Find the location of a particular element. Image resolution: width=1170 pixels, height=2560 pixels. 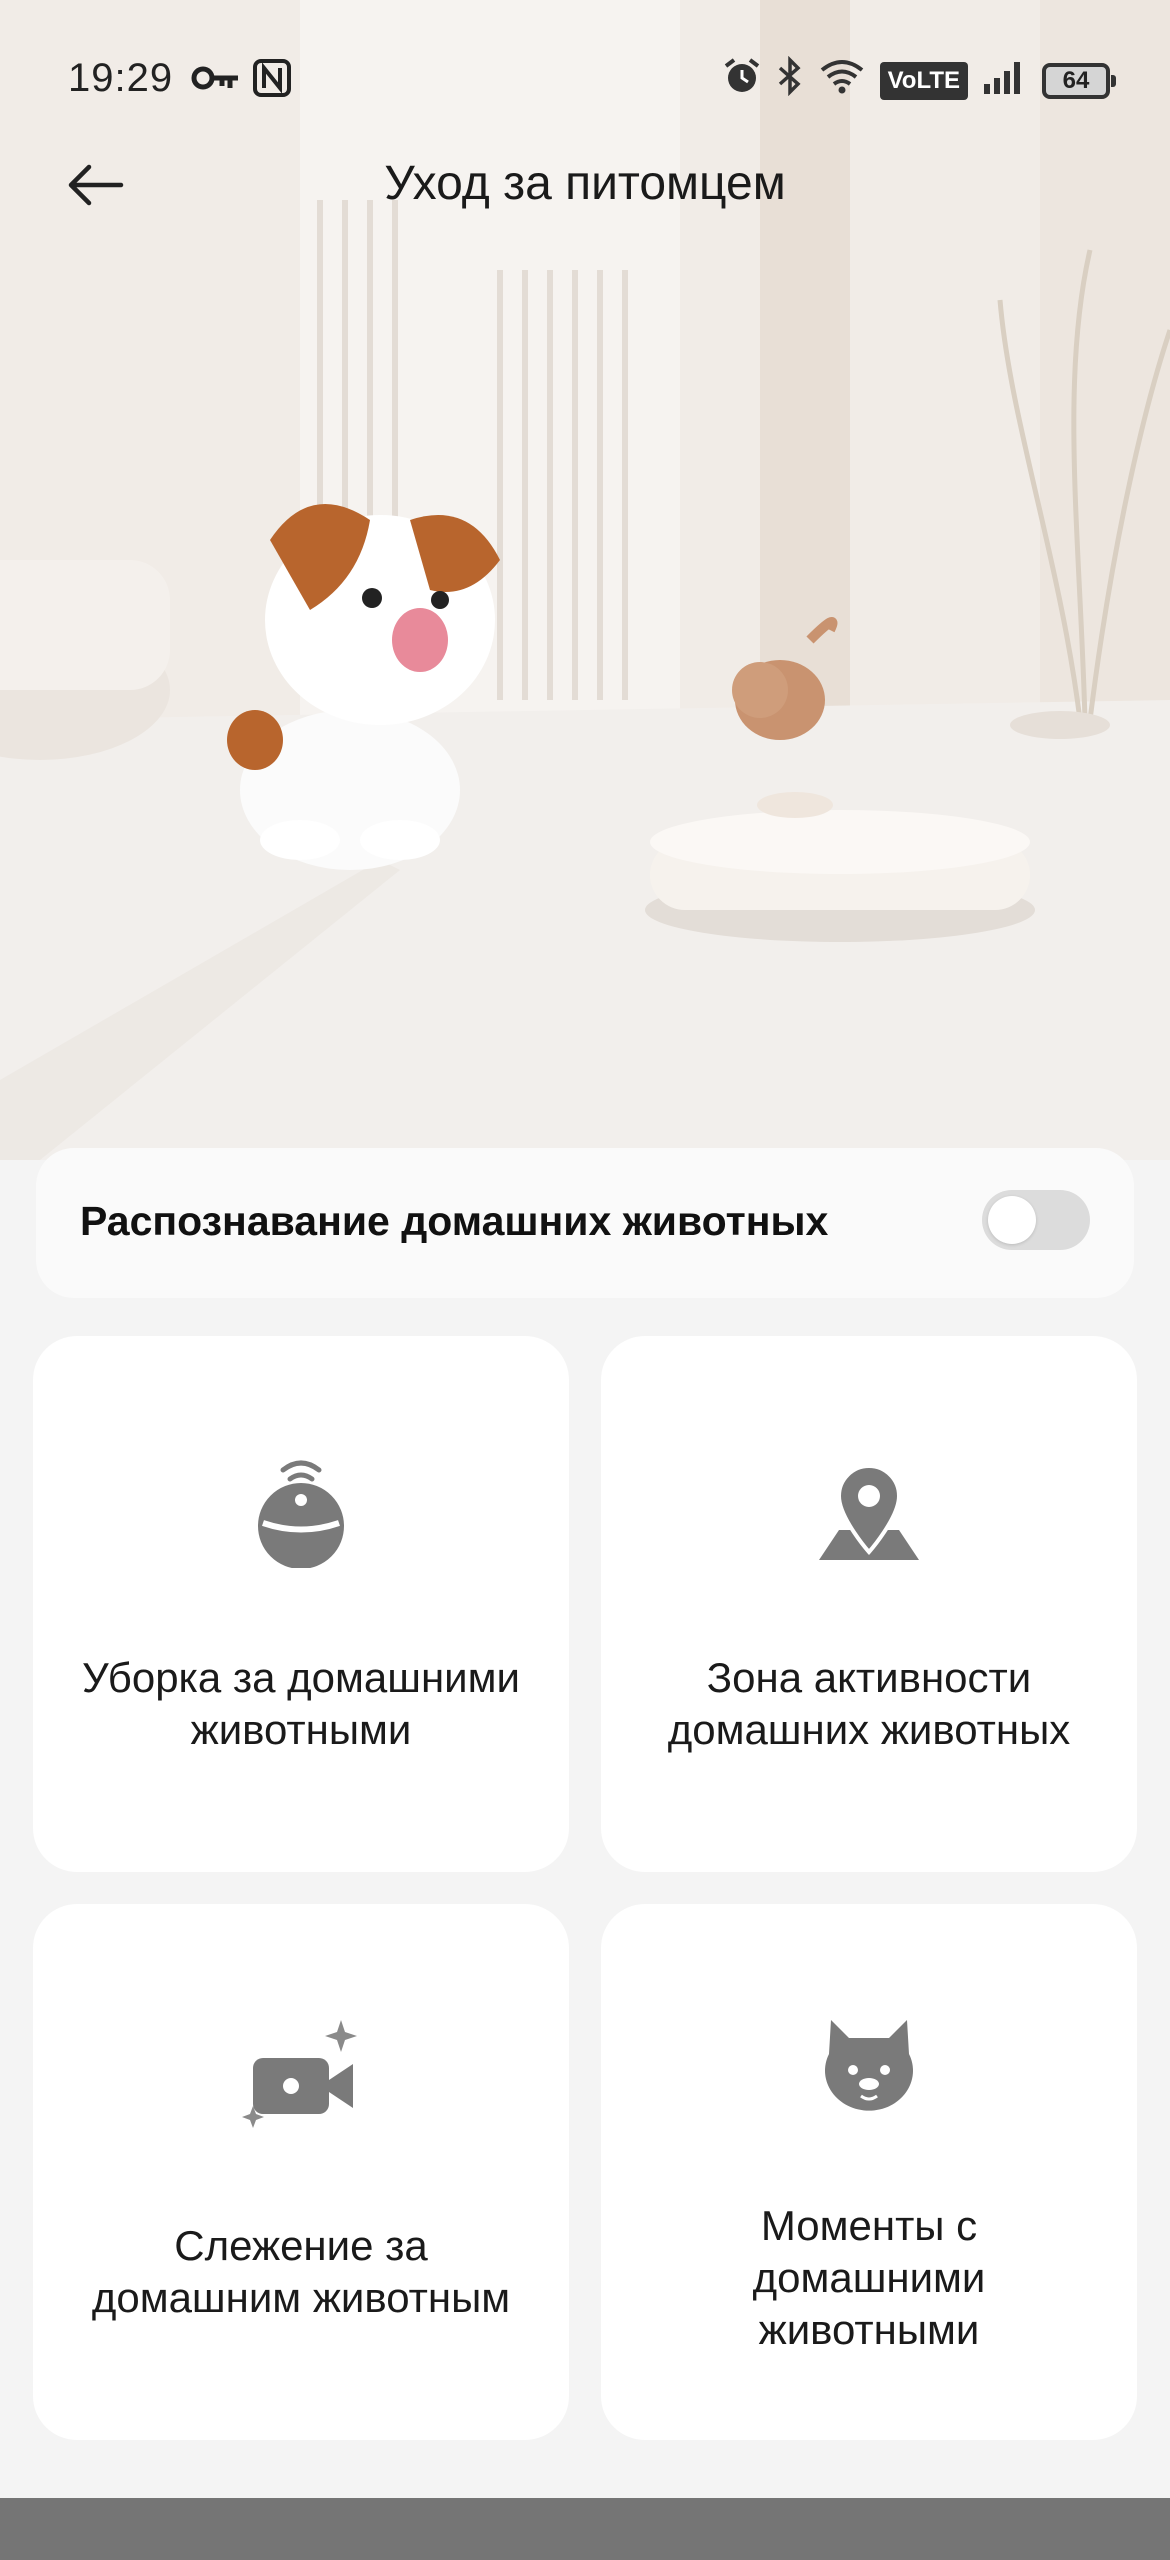

switch-knob is located at coordinates (1012, 1220).